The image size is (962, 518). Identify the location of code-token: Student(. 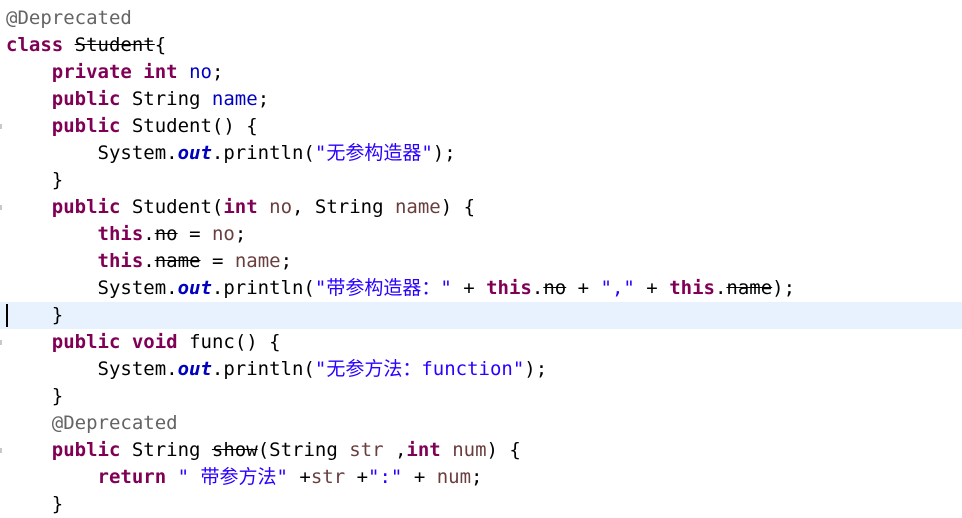
(172, 207).